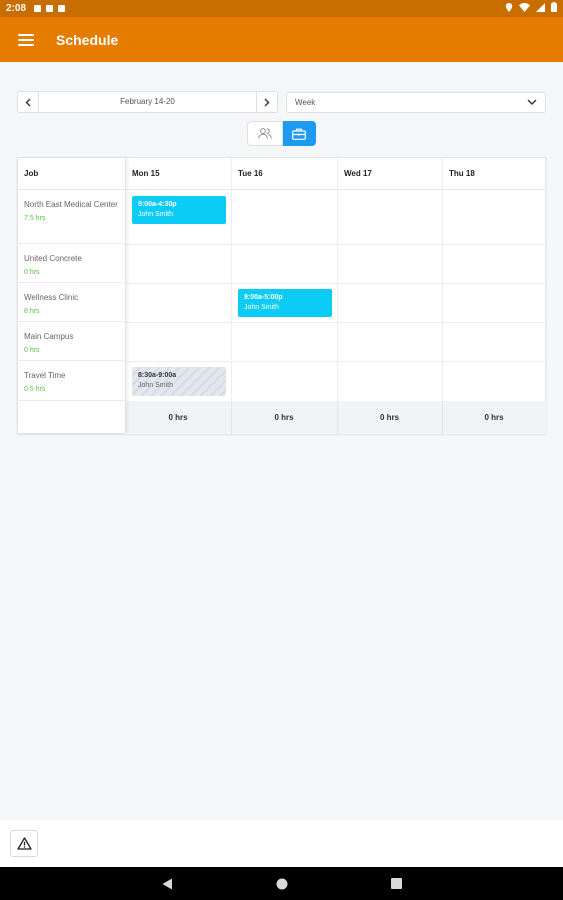 This screenshot has width=563, height=900. I want to click on shift-time: 9:00a-4:30p, so click(157, 204).